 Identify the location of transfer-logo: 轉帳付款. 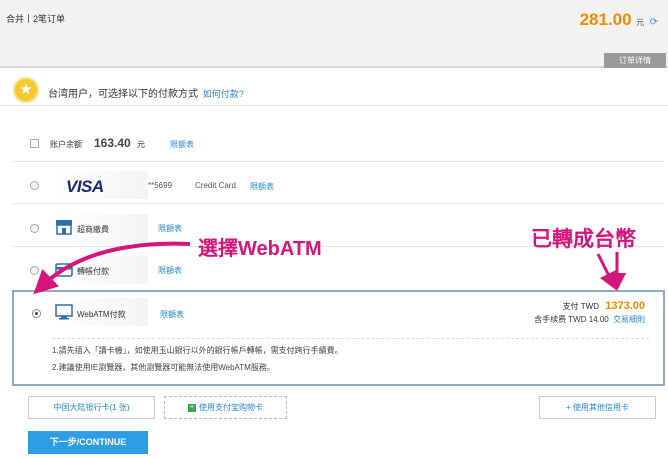
(100, 270).